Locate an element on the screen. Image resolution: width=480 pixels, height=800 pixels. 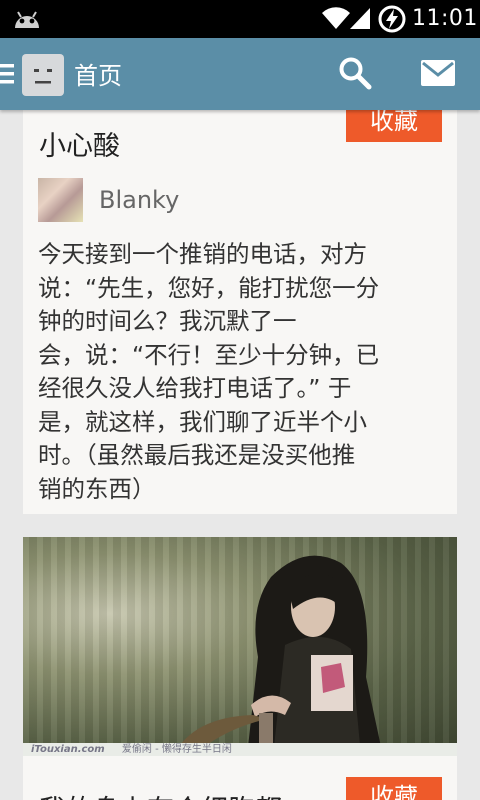
android-icon is located at coordinates (27, 21).